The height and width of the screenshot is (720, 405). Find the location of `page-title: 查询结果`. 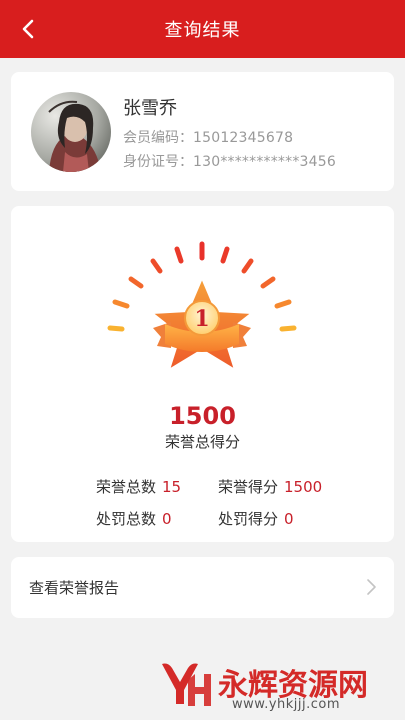

page-title: 查询结果 is located at coordinates (202, 30).